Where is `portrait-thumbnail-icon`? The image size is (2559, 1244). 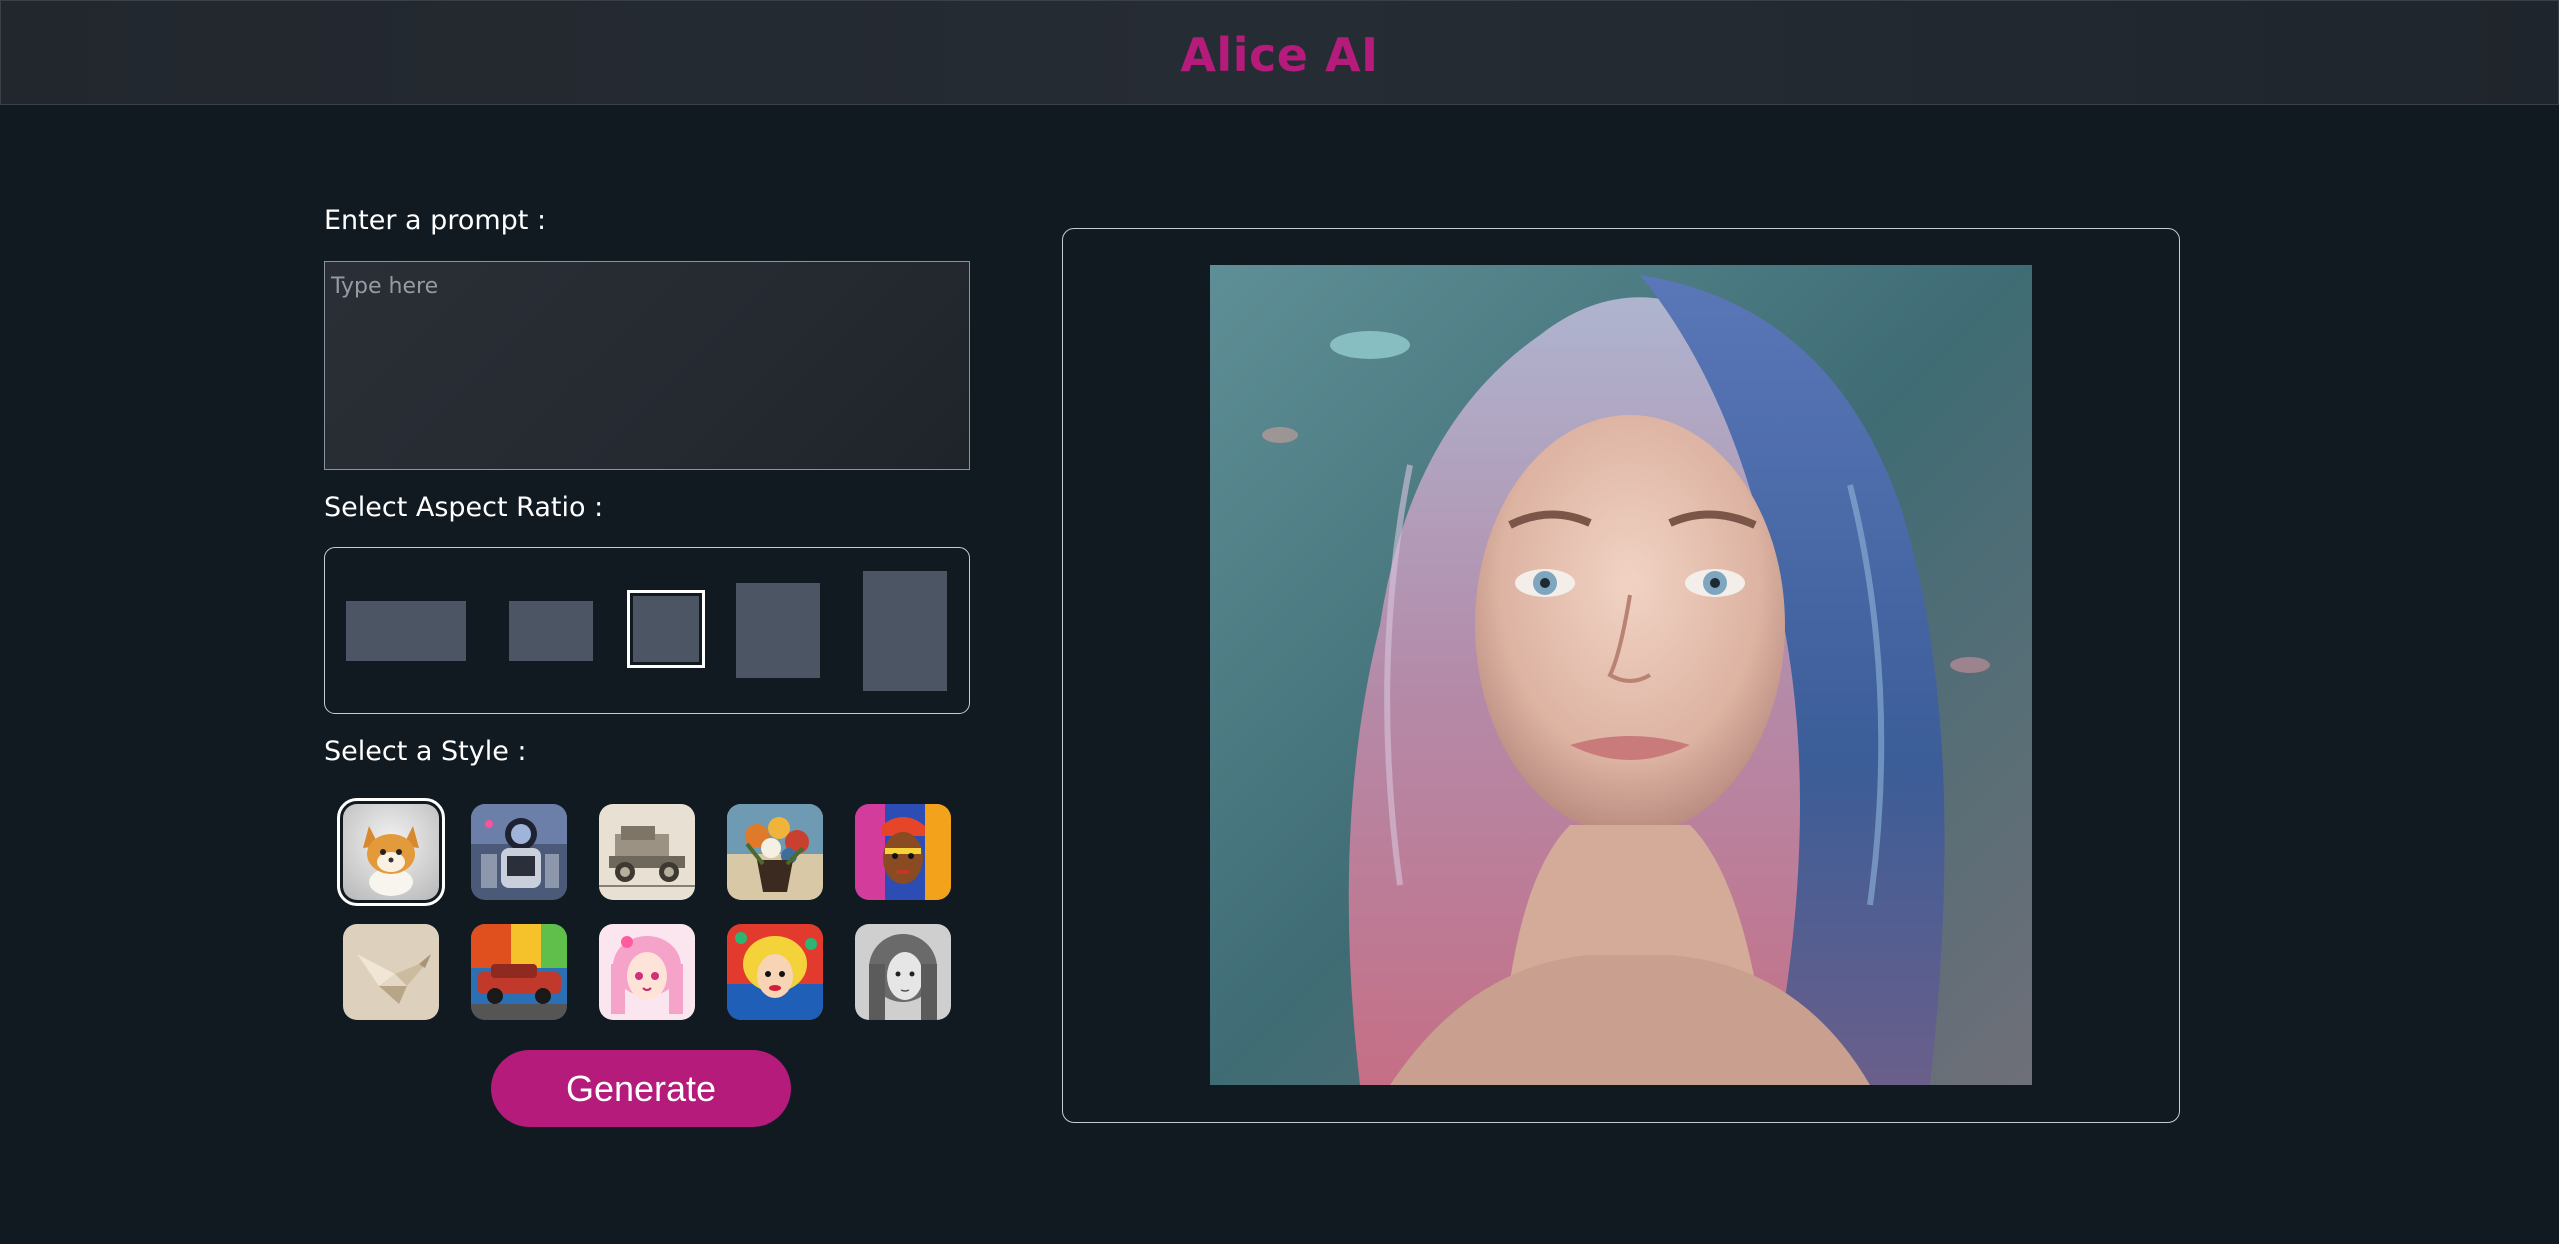 portrait-thumbnail-icon is located at coordinates (903, 852).